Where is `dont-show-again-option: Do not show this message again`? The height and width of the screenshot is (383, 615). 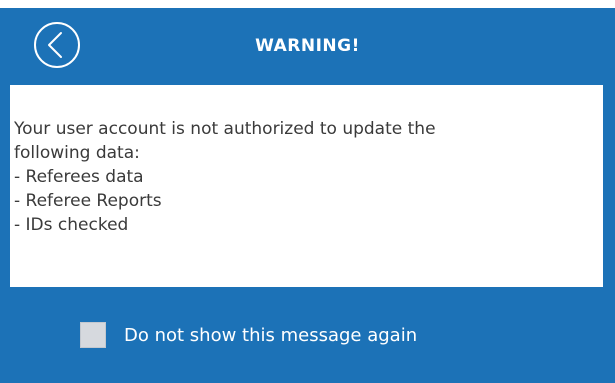
dont-show-again-option: Do not show this message again is located at coordinates (248, 335).